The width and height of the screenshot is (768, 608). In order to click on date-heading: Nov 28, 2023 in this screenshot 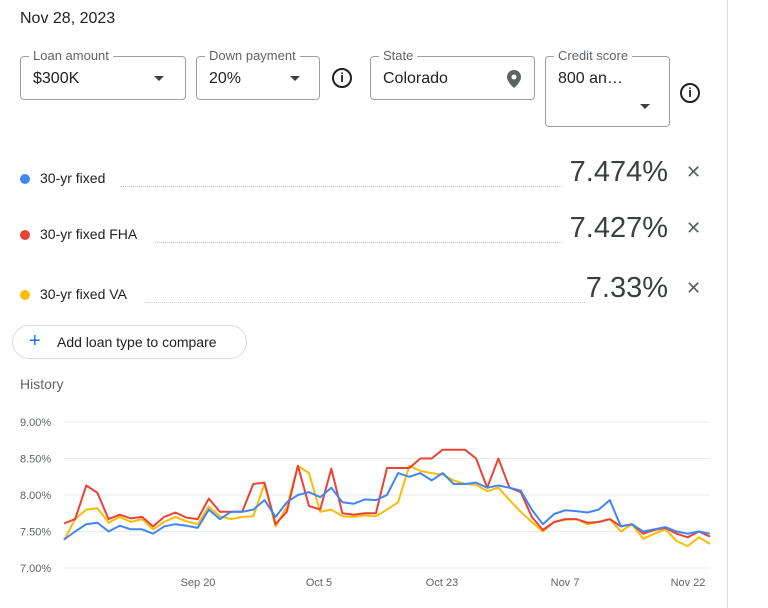, I will do `click(68, 18)`.